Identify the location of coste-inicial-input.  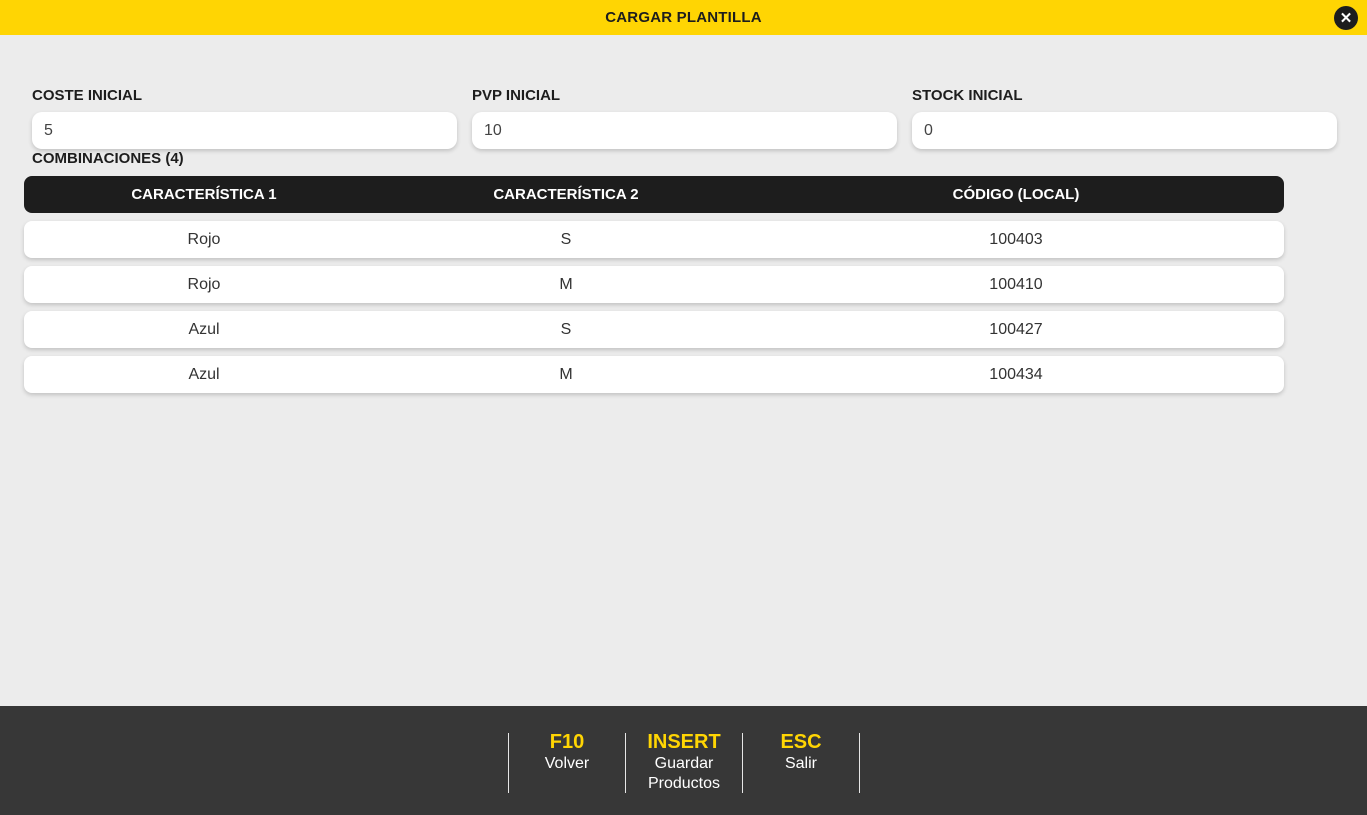
(244, 130).